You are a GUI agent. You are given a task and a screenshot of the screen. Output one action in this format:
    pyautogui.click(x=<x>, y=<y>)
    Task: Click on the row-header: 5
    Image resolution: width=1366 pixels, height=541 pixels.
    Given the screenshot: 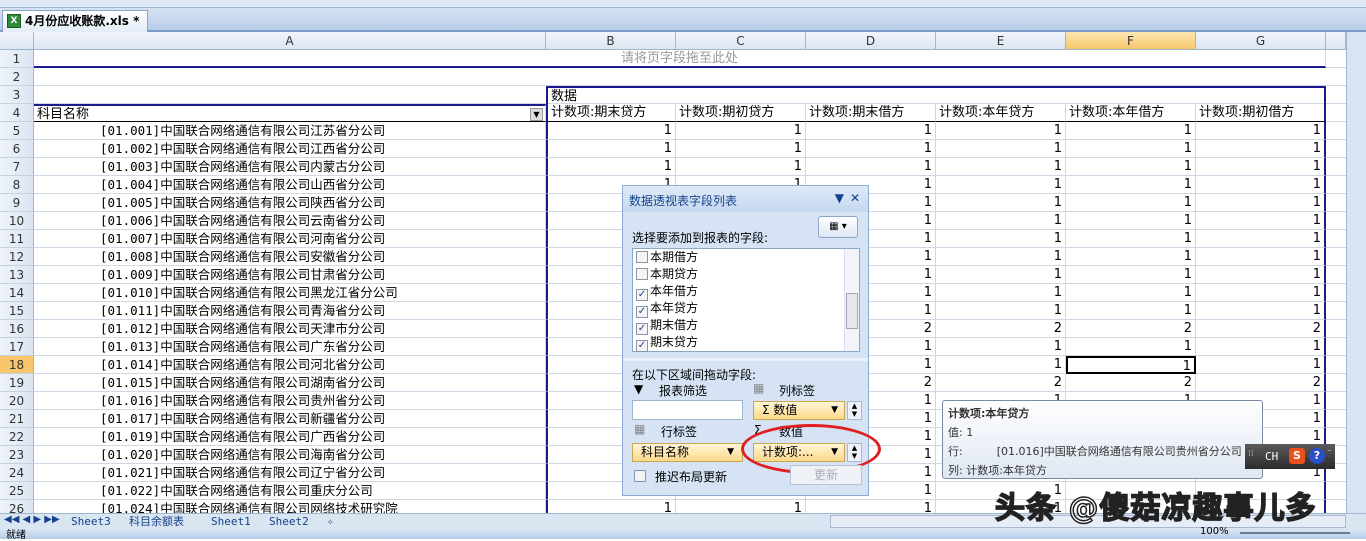 What is the action you would take?
    pyautogui.click(x=17, y=131)
    